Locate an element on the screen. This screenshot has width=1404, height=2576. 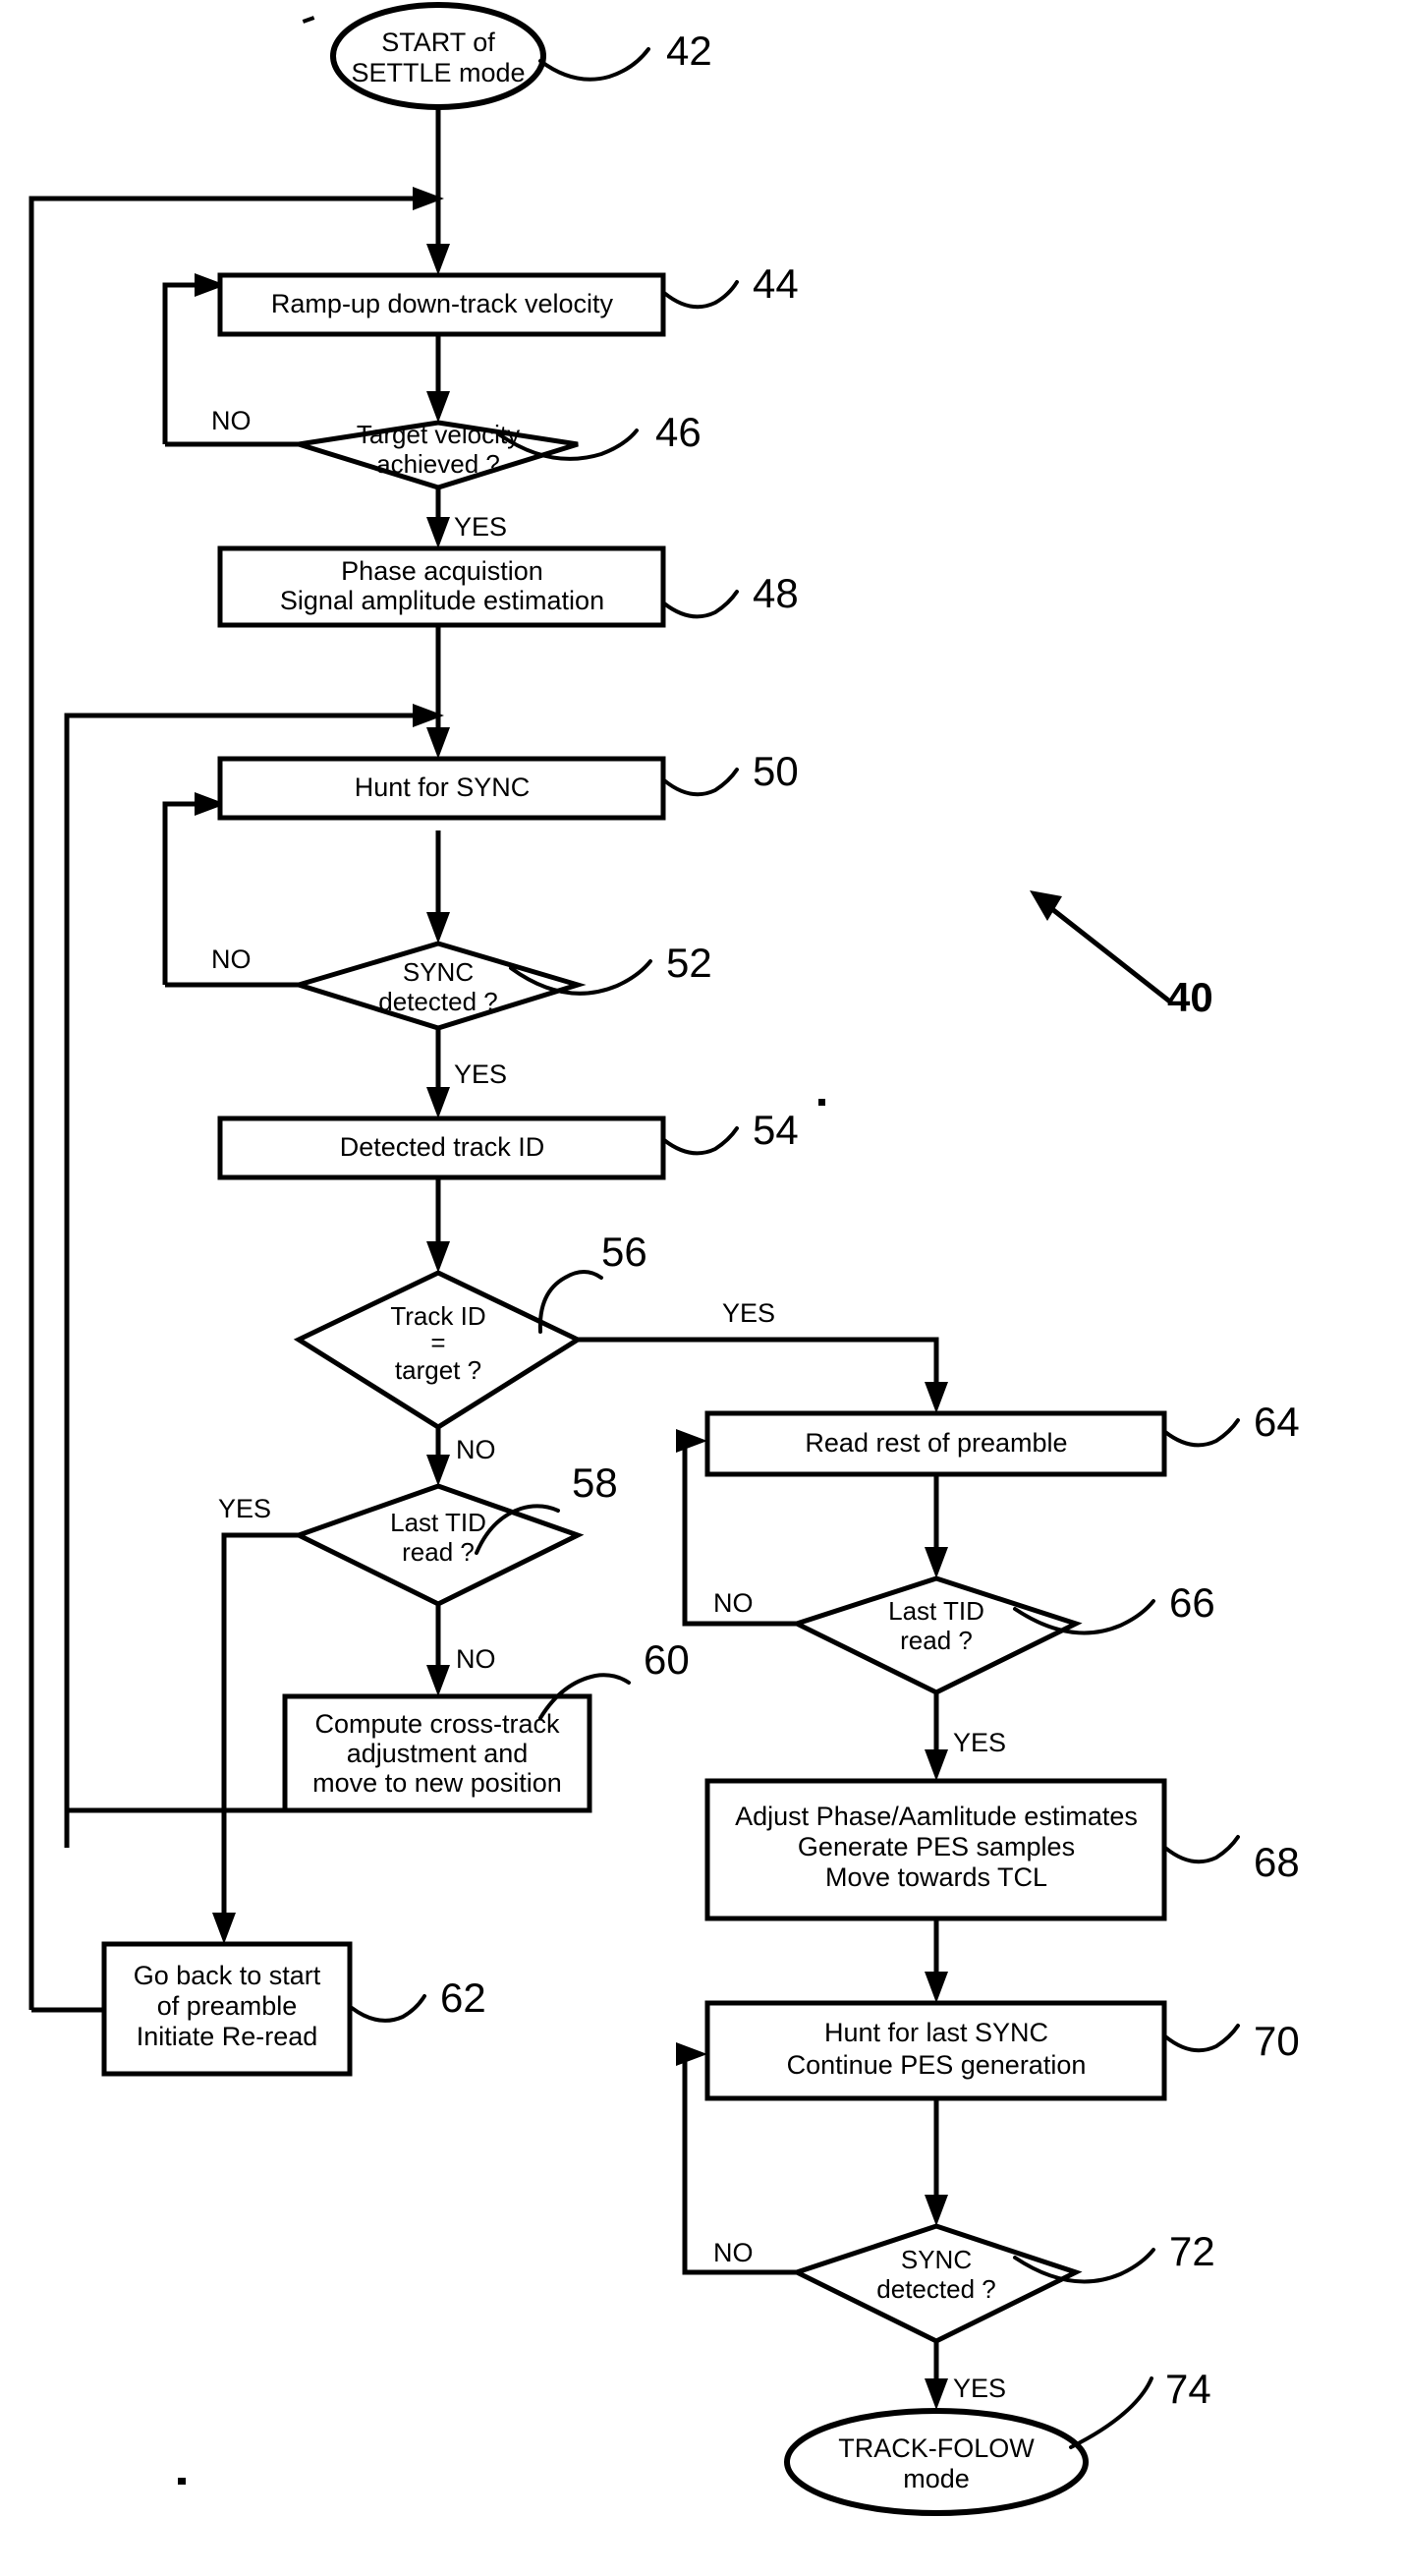
node-62-line-3: Initiate Re-read is located at coordinates (227, 2037).